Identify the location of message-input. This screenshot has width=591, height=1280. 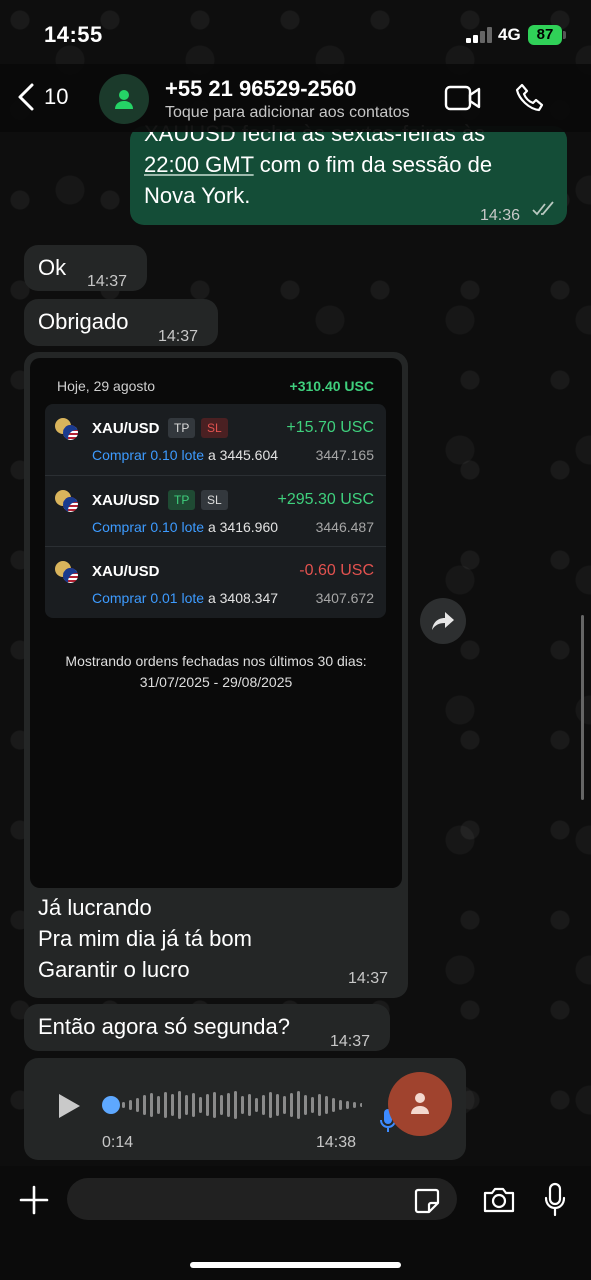
(262, 1199).